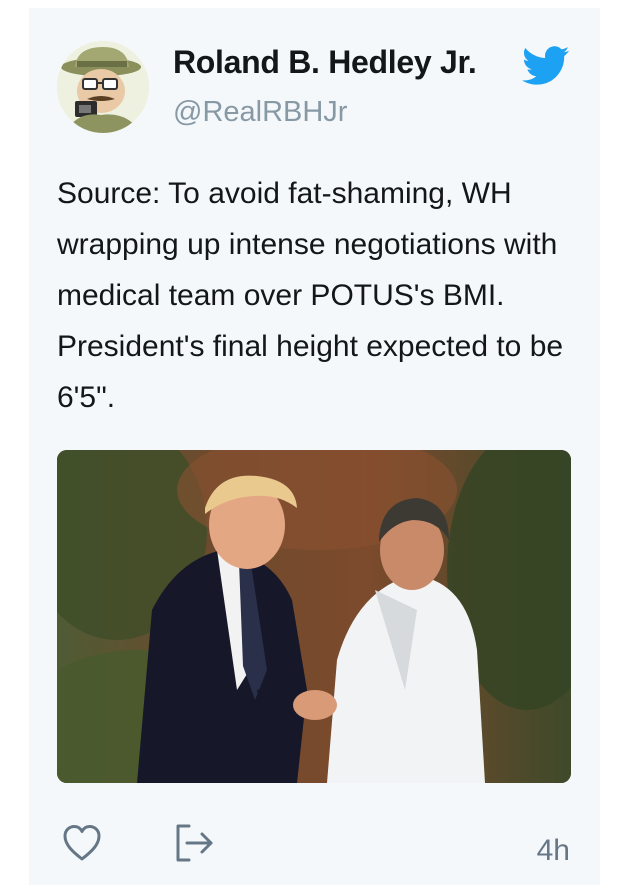 The width and height of the screenshot is (631, 893). I want to click on share-icon, so click(194, 843).